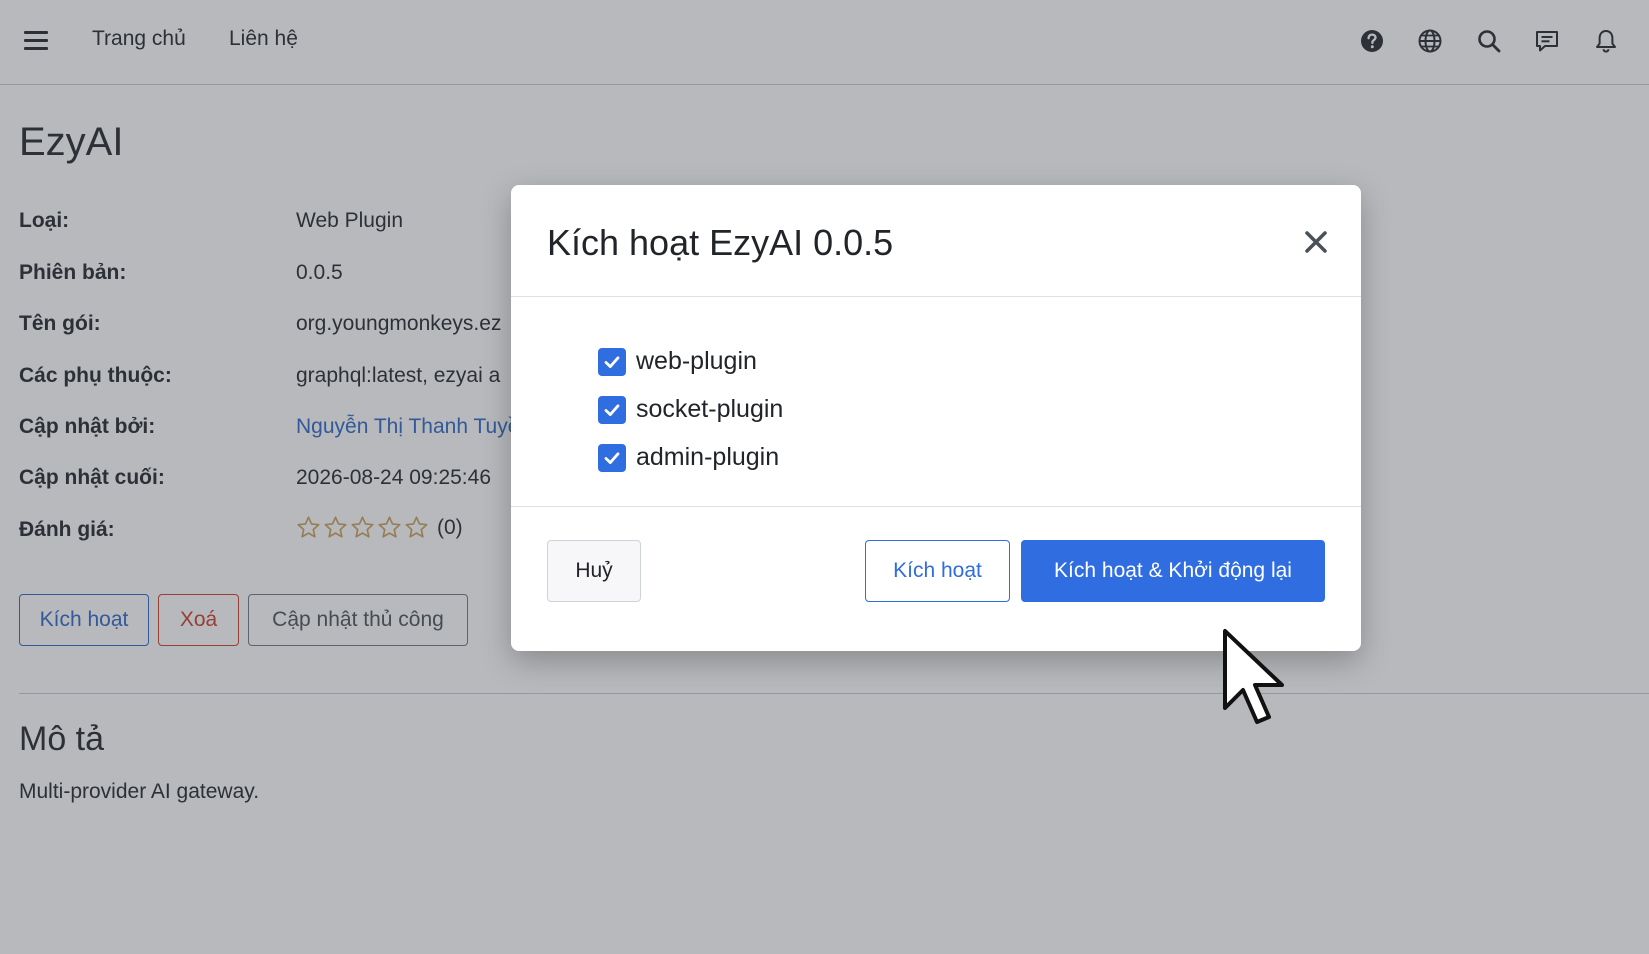 This screenshot has width=1649, height=954. What do you see at coordinates (710, 409) in the screenshot?
I see `option-label: socket-plugin` at bounding box center [710, 409].